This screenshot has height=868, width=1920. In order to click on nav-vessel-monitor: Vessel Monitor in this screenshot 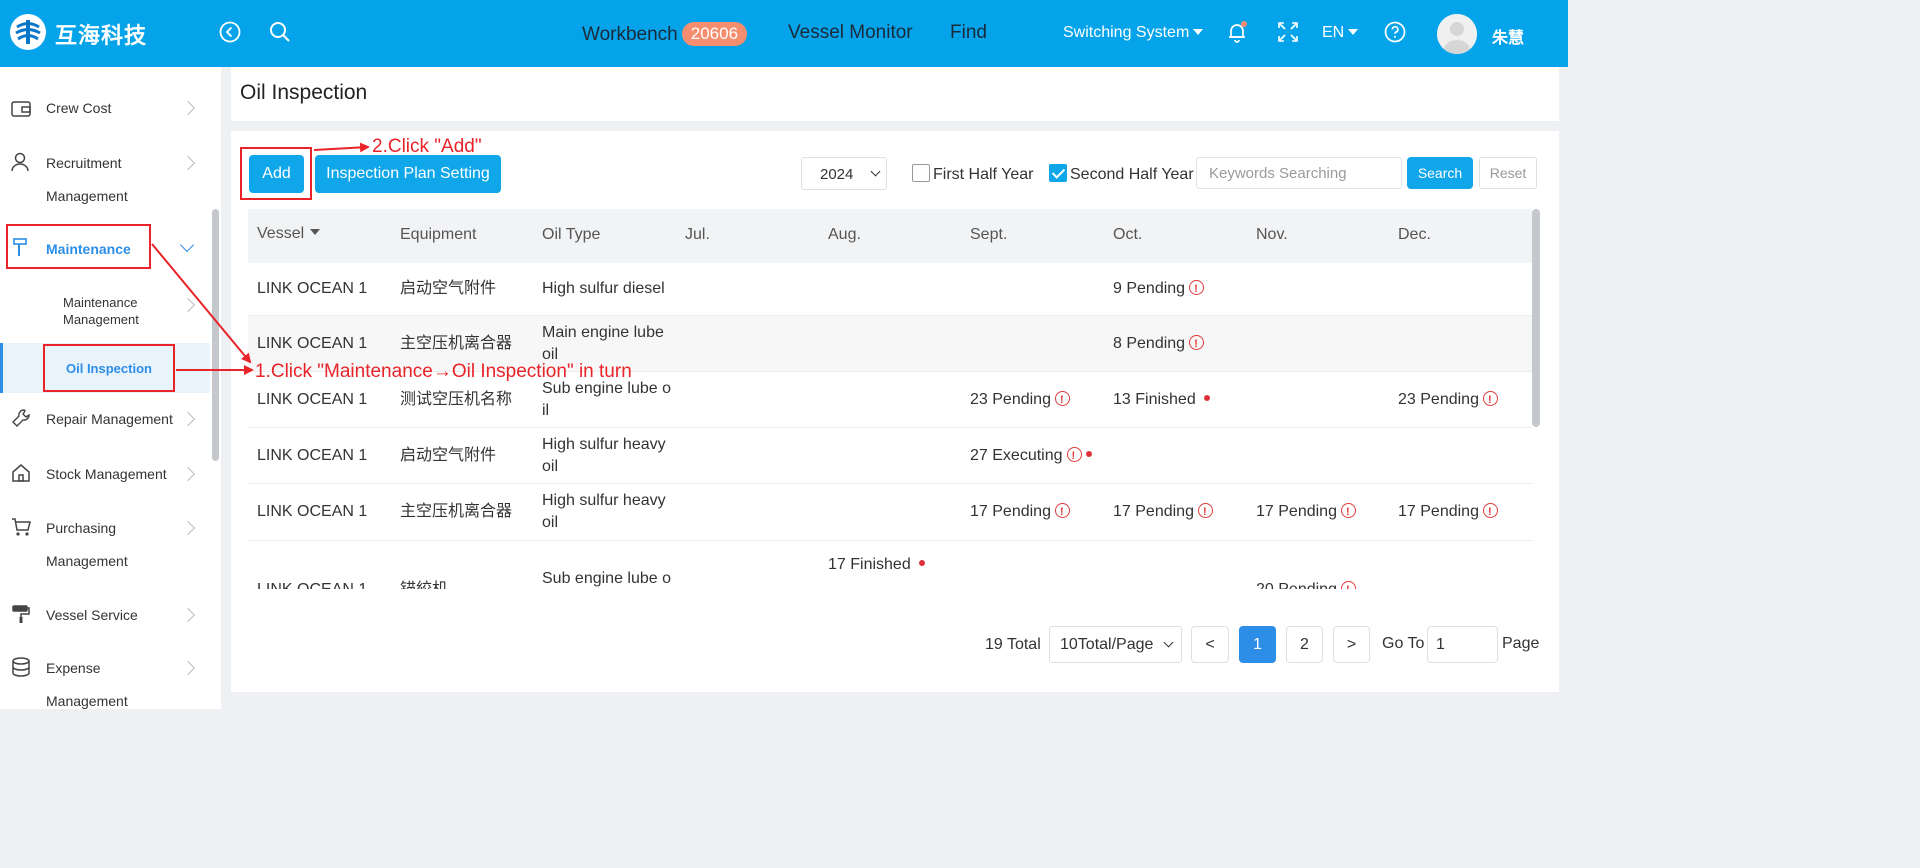, I will do `click(850, 33)`.